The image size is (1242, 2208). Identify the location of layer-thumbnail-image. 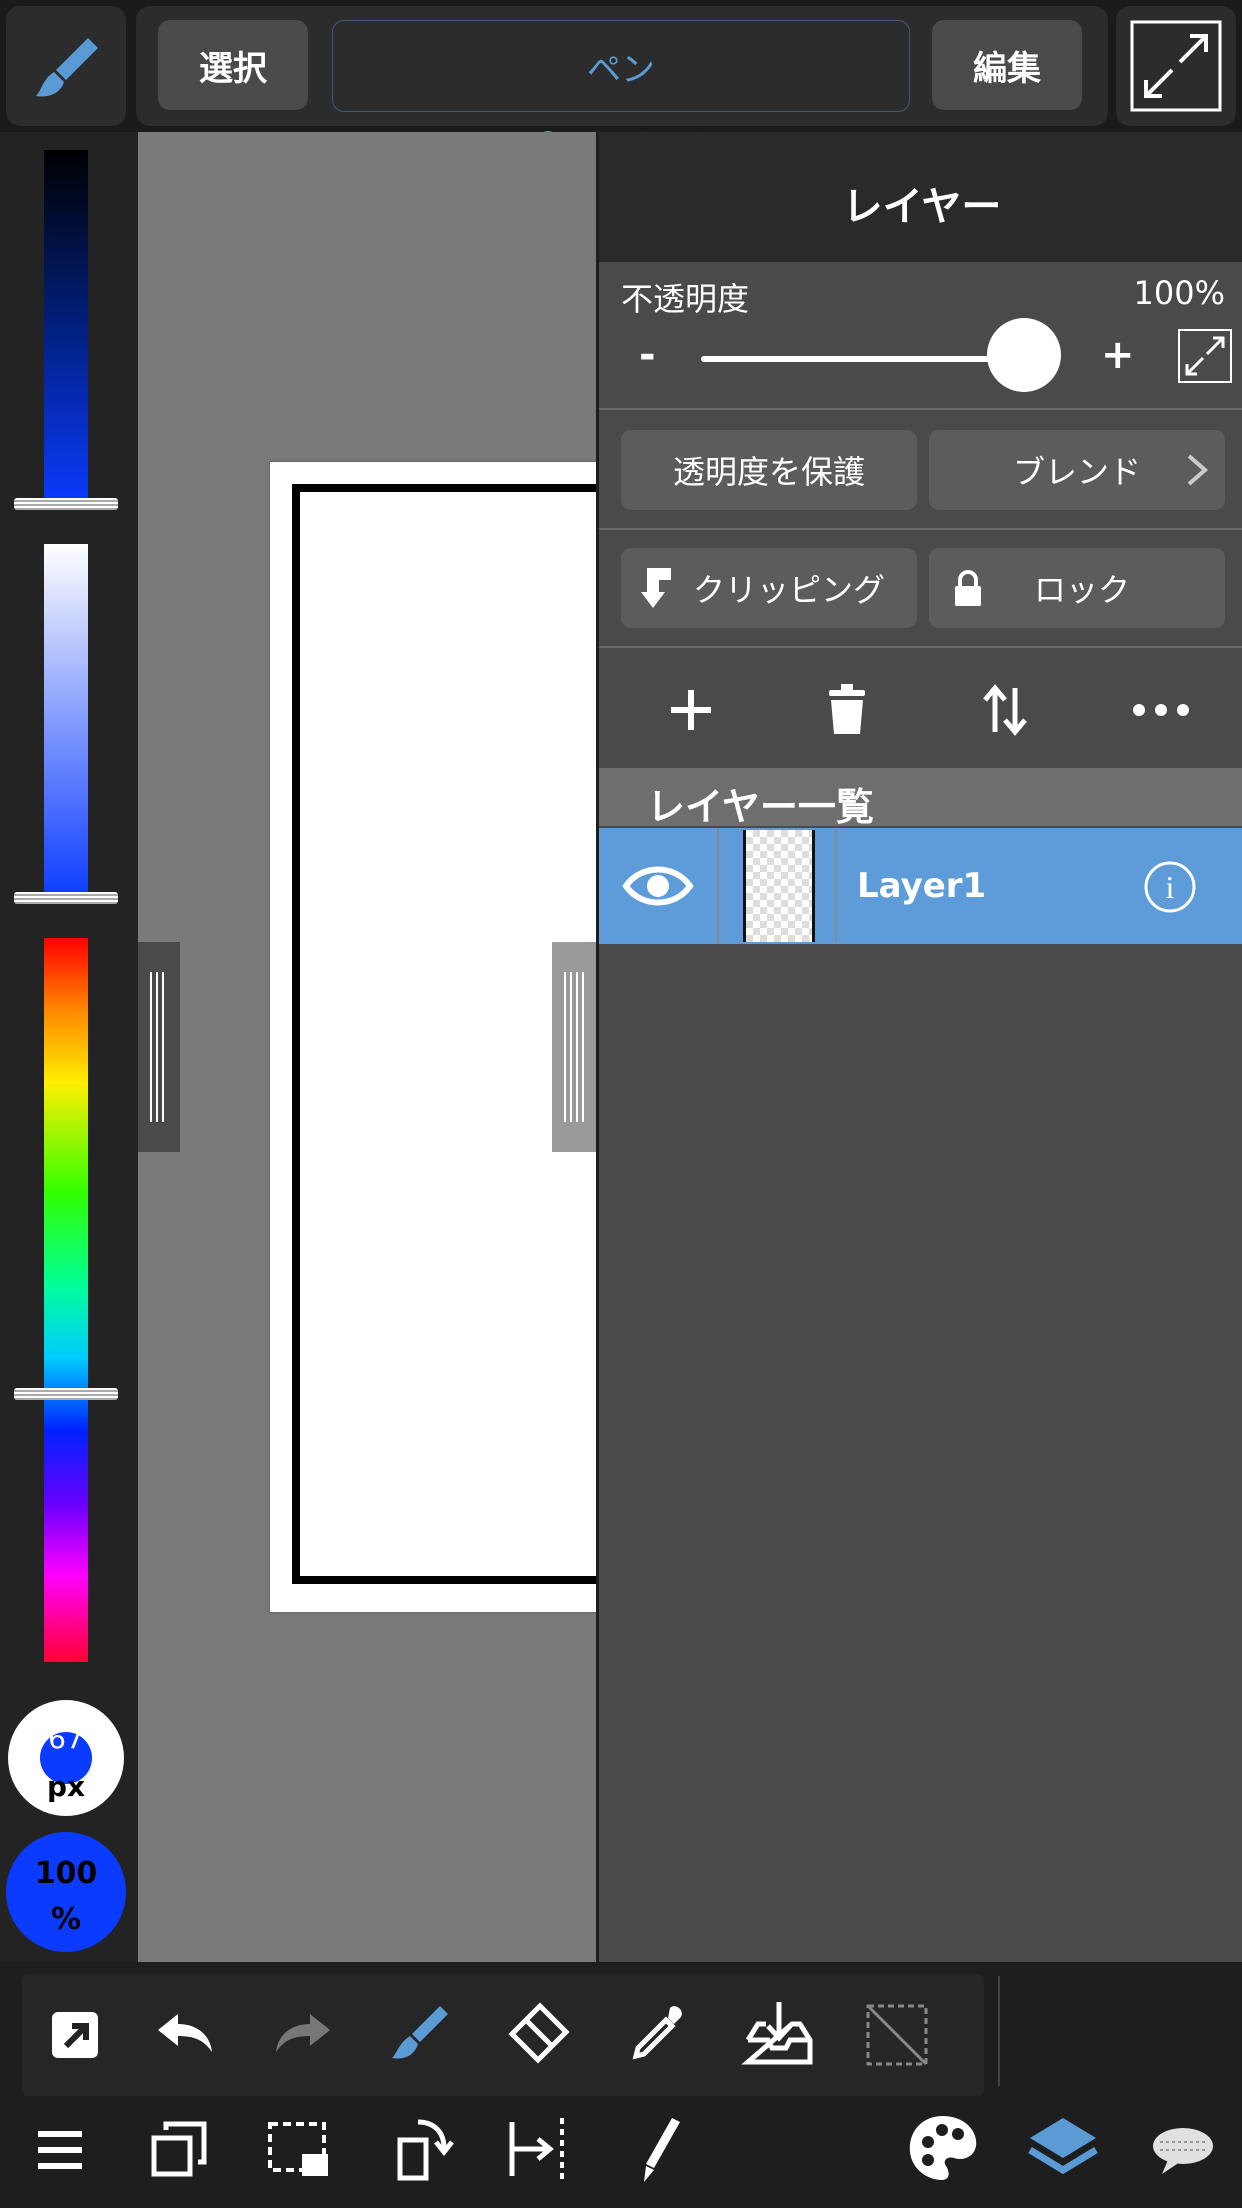
(779, 886).